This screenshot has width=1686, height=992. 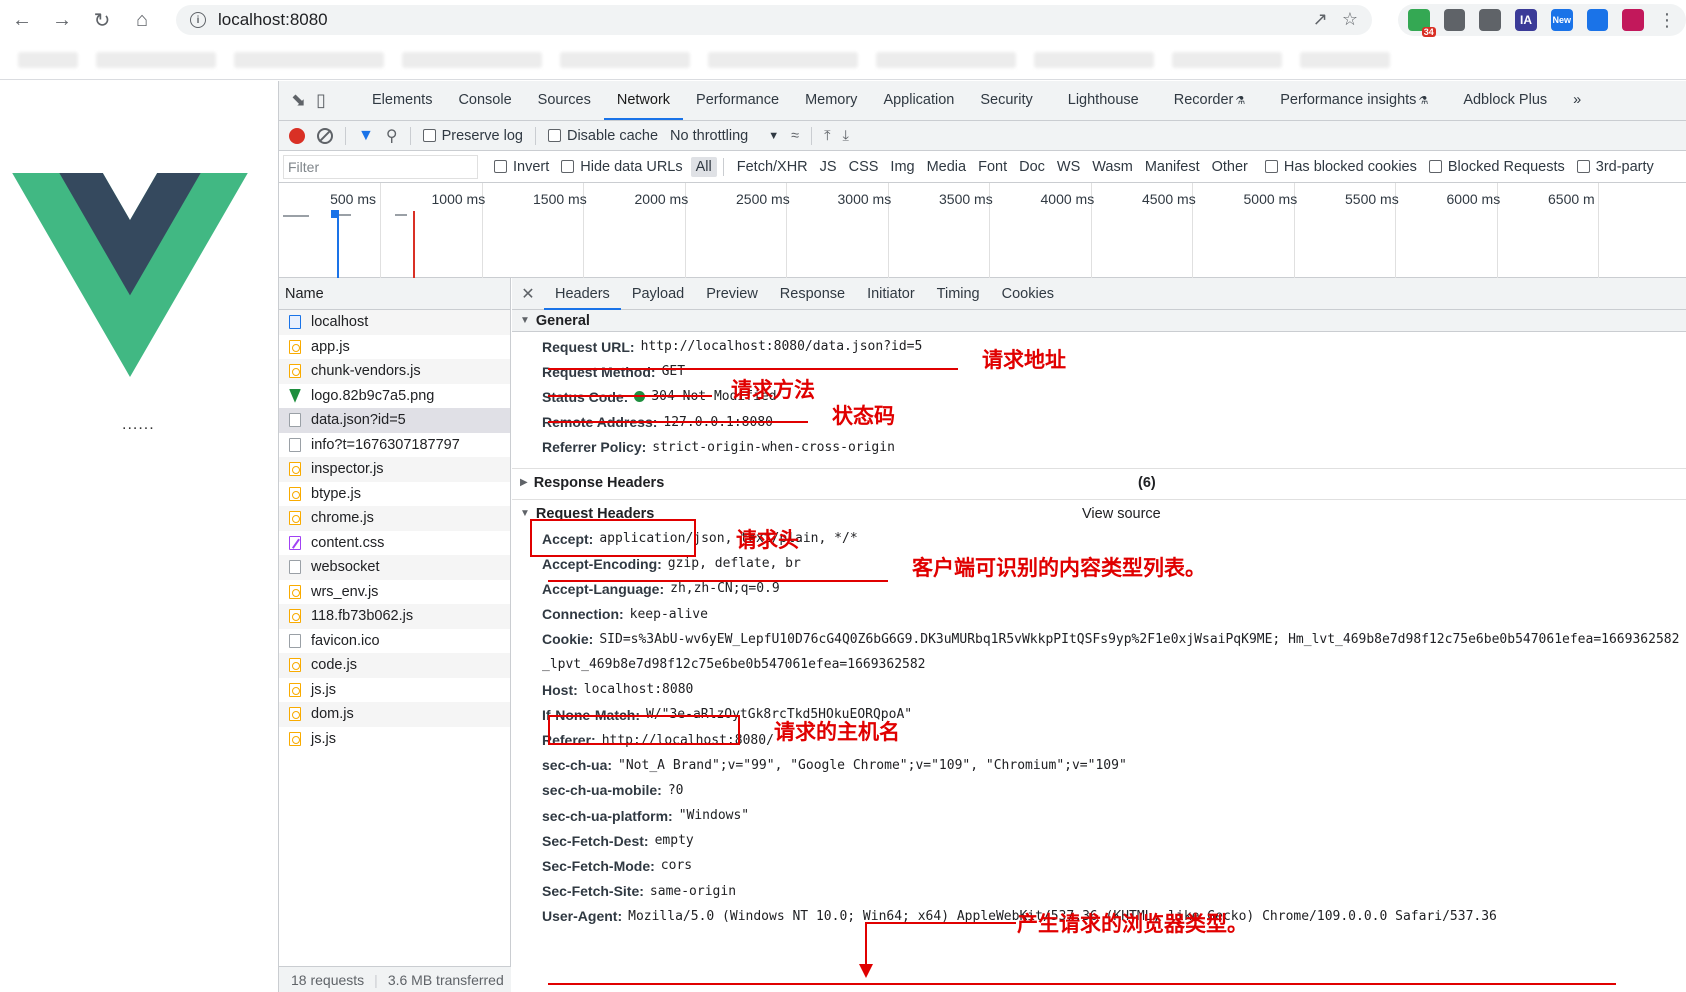 What do you see at coordinates (1032, 167) in the screenshot?
I see `type-filter-doc: Doc` at bounding box center [1032, 167].